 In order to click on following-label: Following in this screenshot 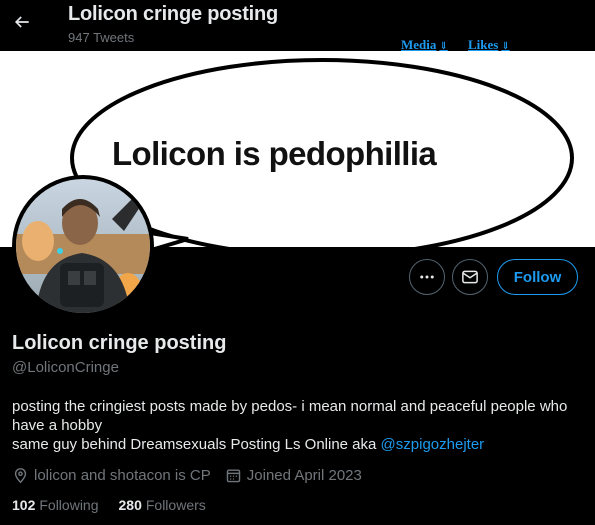, I will do `click(69, 505)`.